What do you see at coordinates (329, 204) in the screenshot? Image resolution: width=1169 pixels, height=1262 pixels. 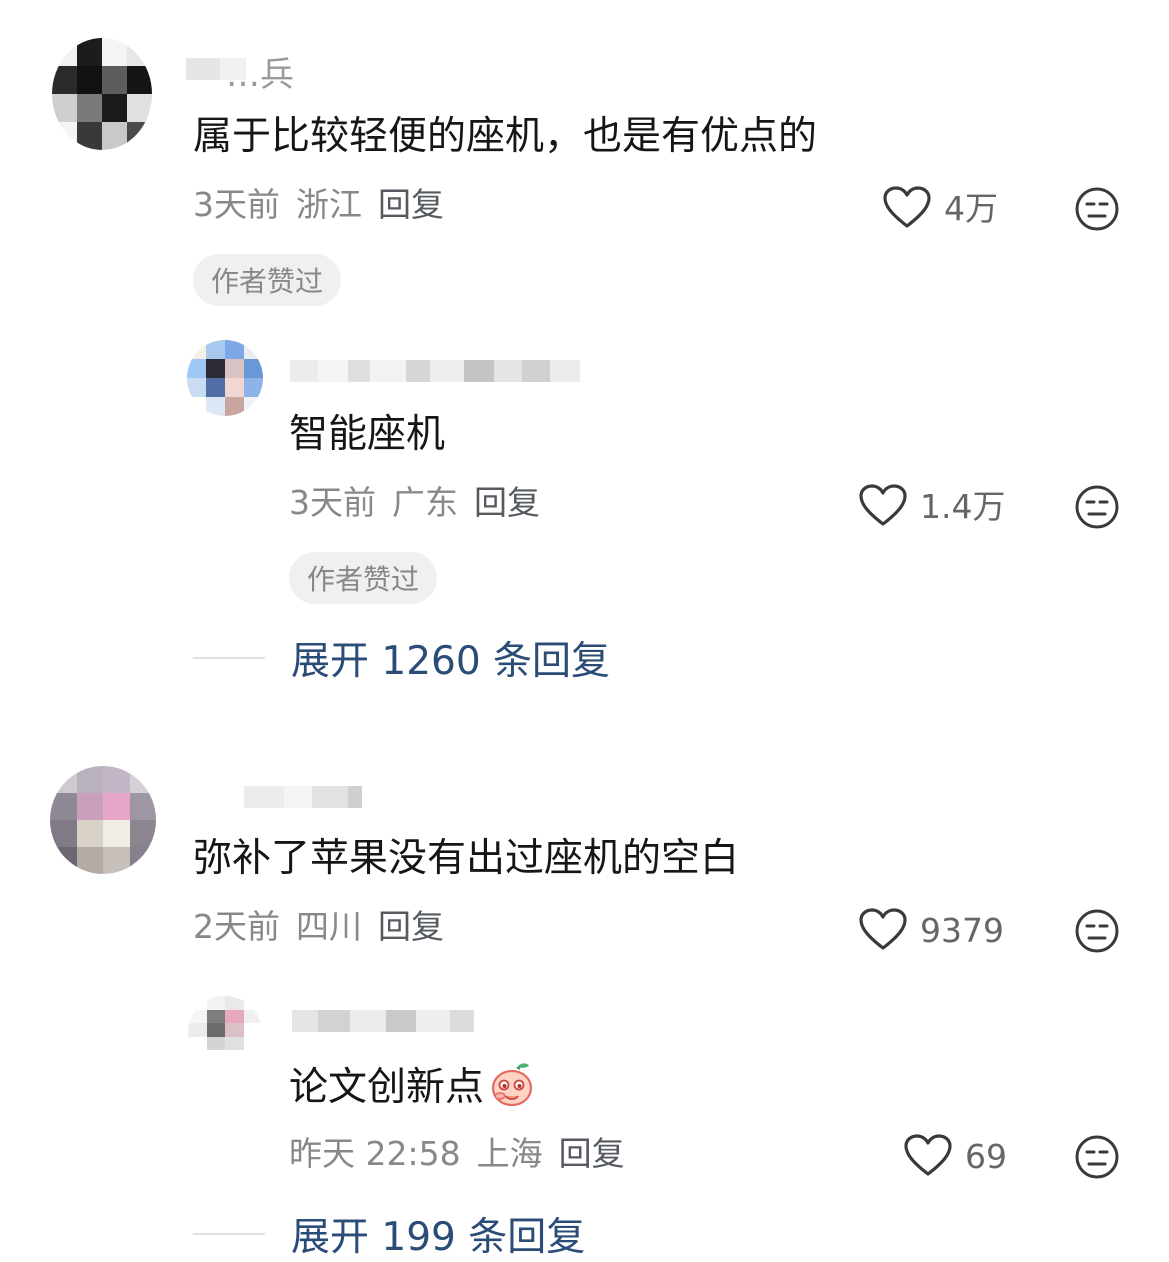 I see `comment-location: 浙江` at bounding box center [329, 204].